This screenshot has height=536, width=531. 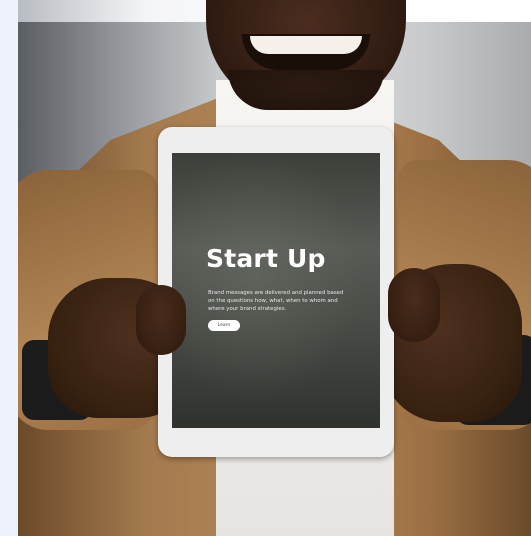 I want to click on left-thumb, so click(x=161, y=320).